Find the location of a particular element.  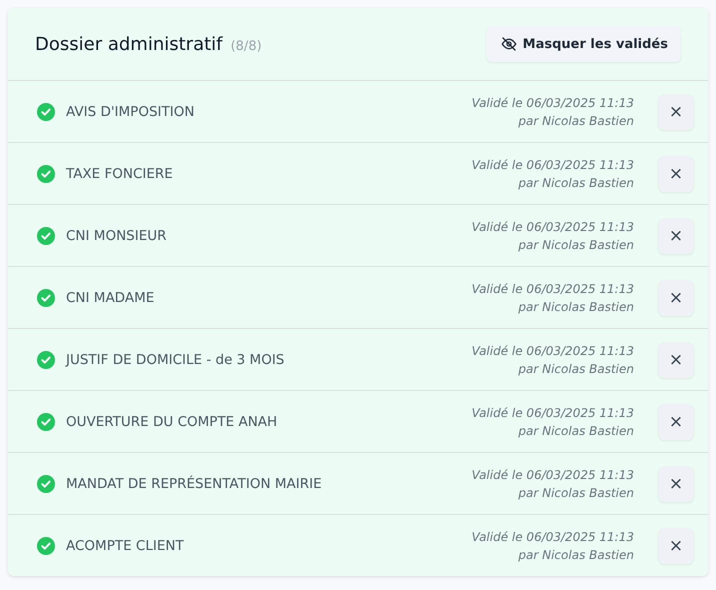

document-name: OUVERTURE DU COMPTE ANAH is located at coordinates (172, 422).